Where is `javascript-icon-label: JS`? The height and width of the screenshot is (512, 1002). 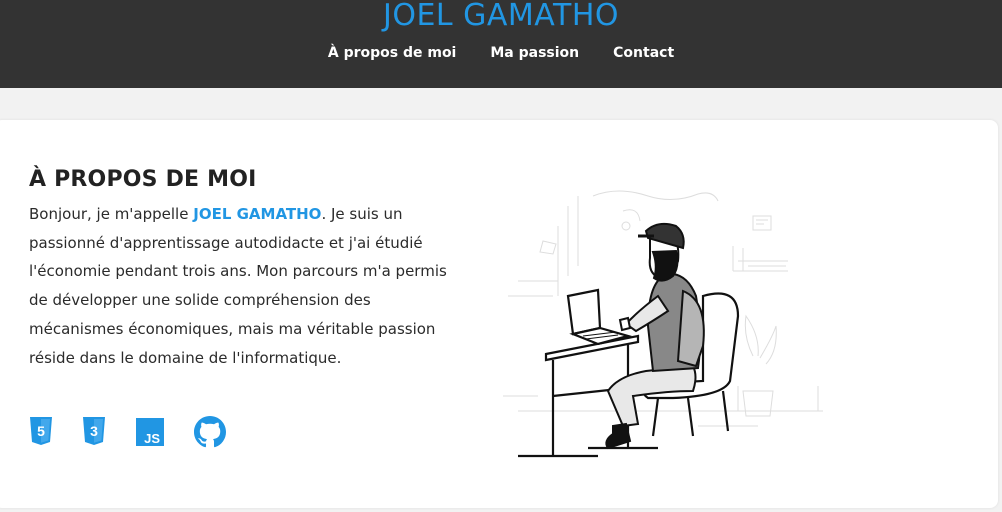
javascript-icon-label: JS is located at coordinates (152, 438).